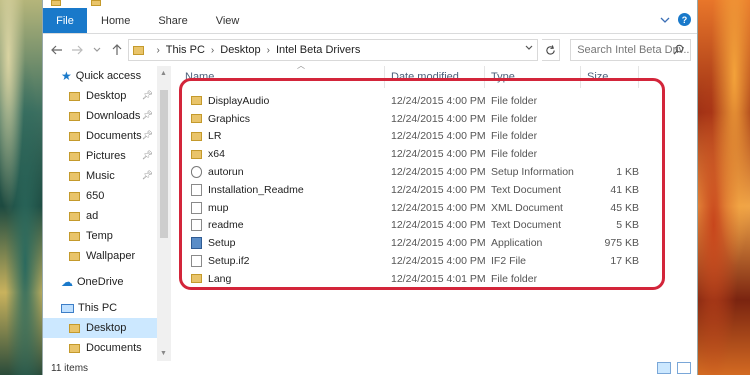 The image size is (750, 375). What do you see at coordinates (100, 196) in the screenshot?
I see `nav-item-650: 650` at bounding box center [100, 196].